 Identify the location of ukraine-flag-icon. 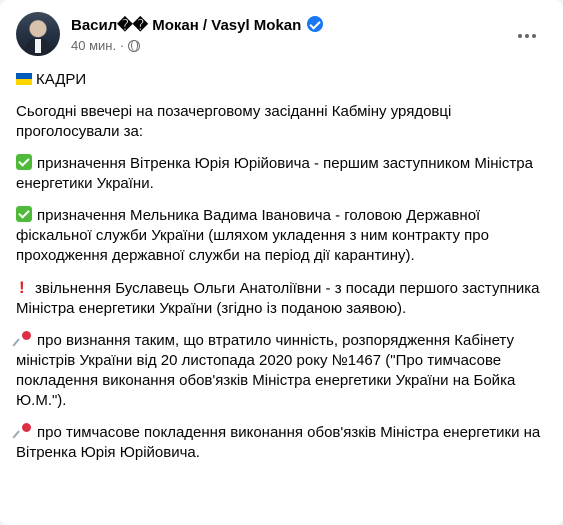
(24, 79).